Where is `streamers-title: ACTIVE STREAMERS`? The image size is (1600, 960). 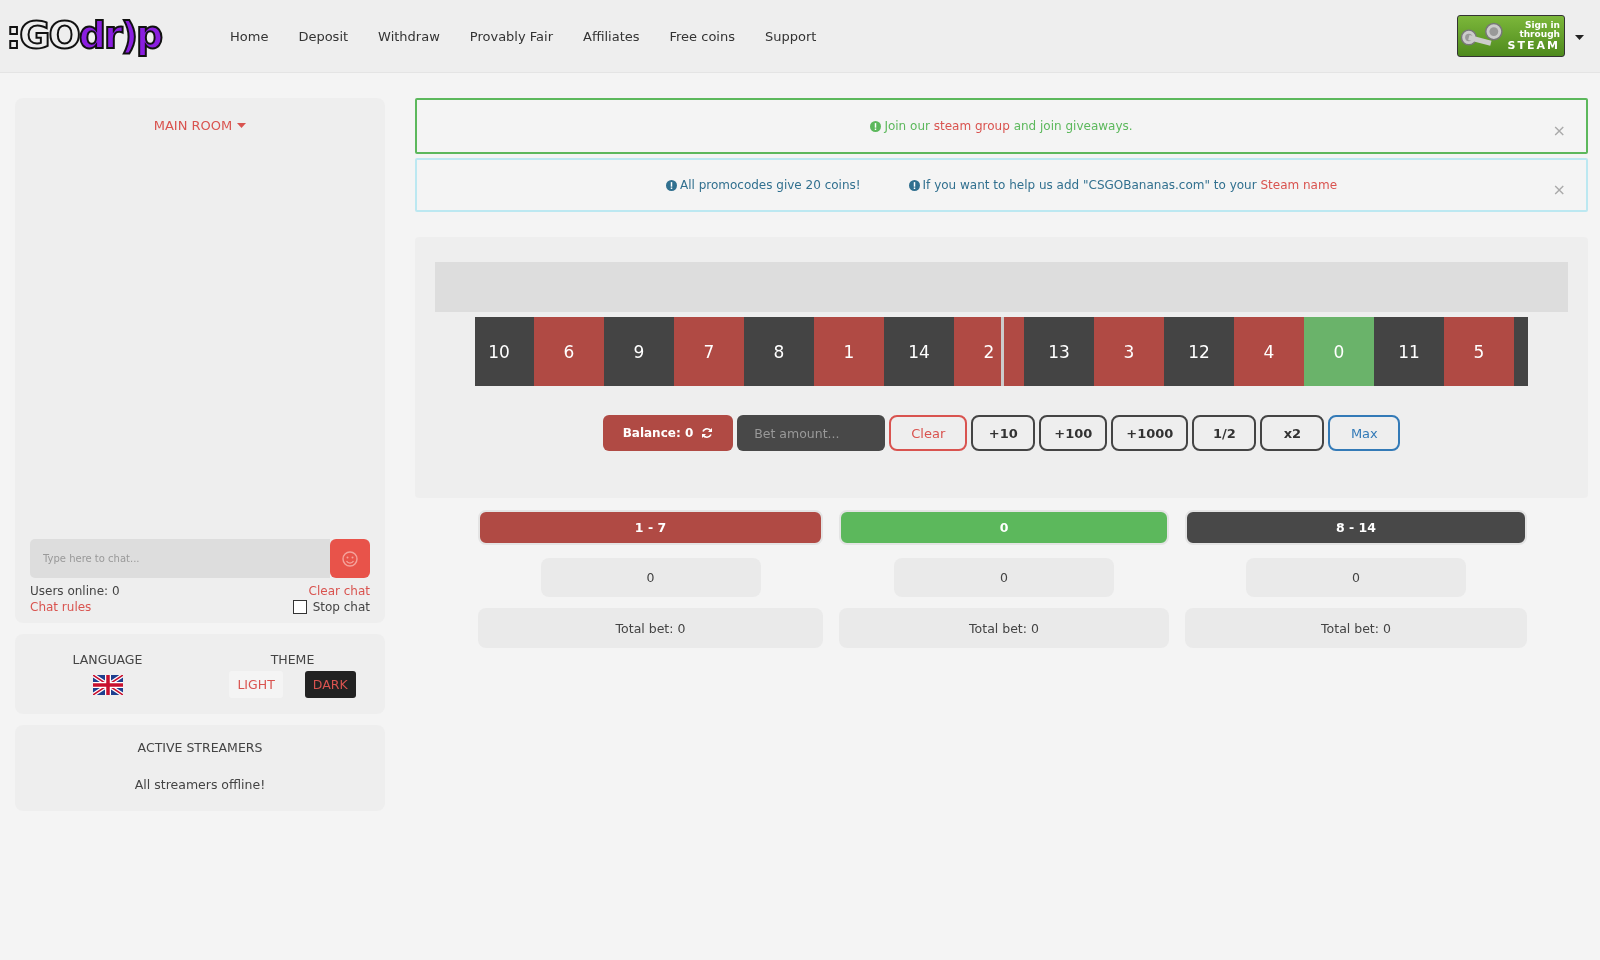
streamers-title: ACTIVE STREAMERS is located at coordinates (200, 747).